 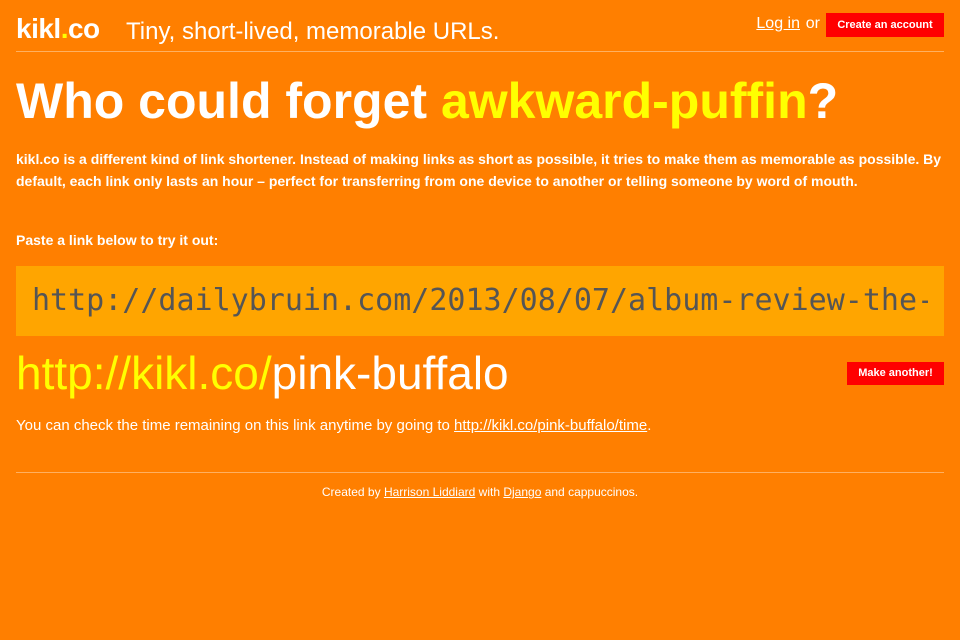 I want to click on short-url-base: http://kikl.co/, so click(x=144, y=373).